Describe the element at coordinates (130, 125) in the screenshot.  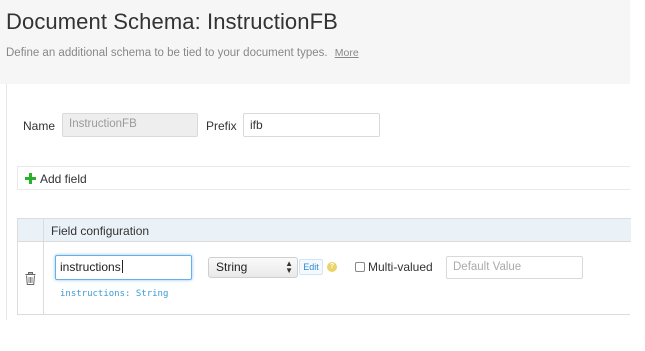
I see `name-field: InstructionFB` at that location.